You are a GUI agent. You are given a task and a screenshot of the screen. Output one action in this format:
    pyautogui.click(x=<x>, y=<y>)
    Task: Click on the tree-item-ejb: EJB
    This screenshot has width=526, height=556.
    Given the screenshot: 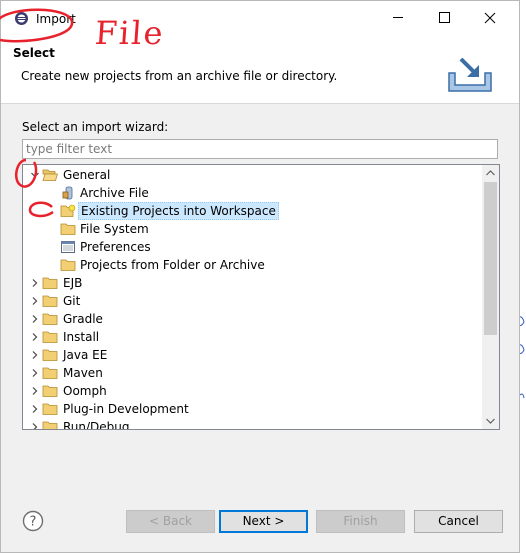 What is the action you would take?
    pyautogui.click(x=253, y=283)
    